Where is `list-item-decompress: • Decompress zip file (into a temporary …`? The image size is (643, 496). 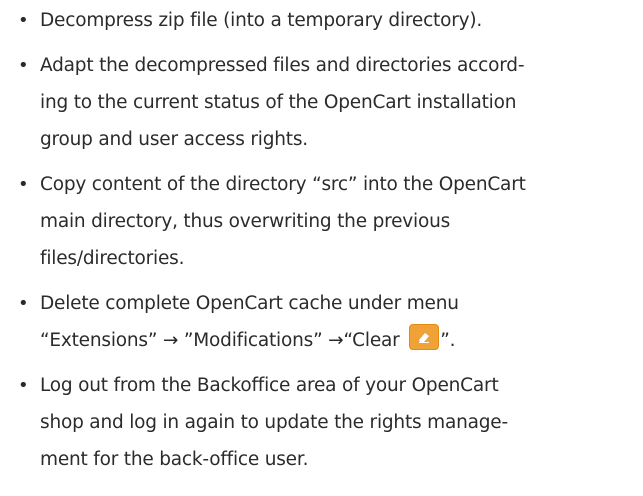 list-item-decompress: • Decompress zip file (into a temporary … is located at coordinates (326, 20).